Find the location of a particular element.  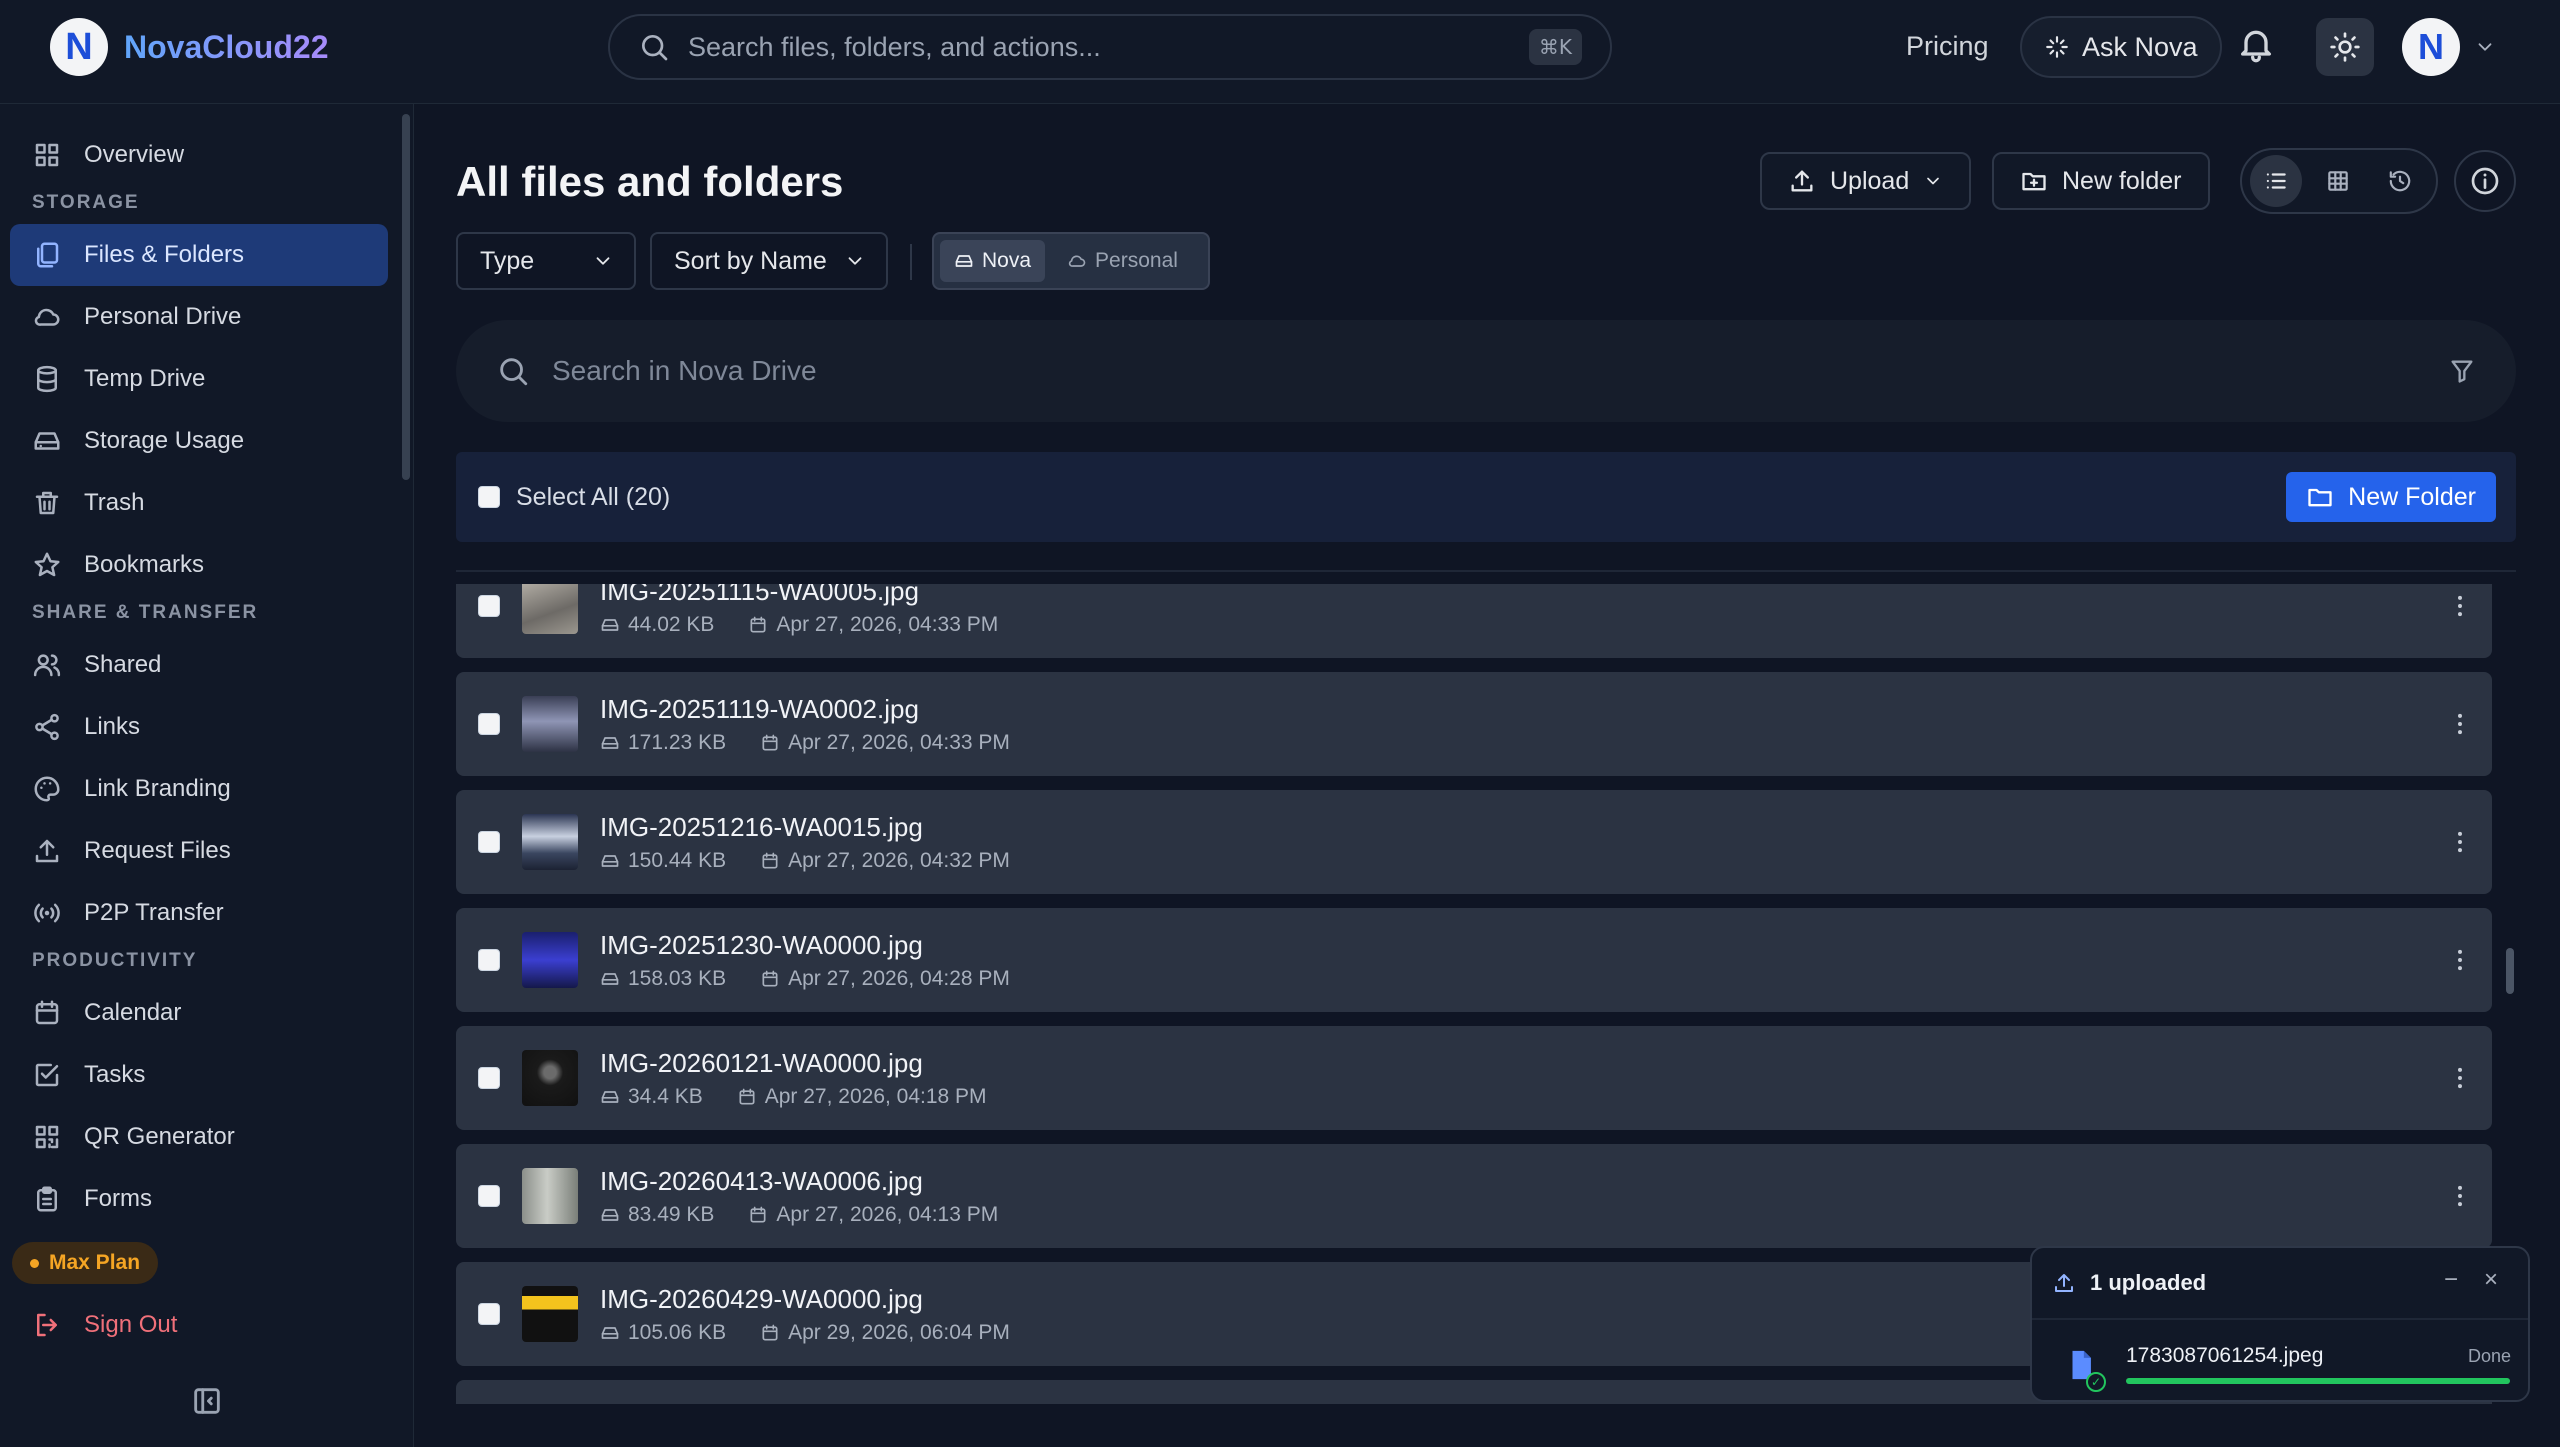

select-all-label: Select All (20) is located at coordinates (593, 497).